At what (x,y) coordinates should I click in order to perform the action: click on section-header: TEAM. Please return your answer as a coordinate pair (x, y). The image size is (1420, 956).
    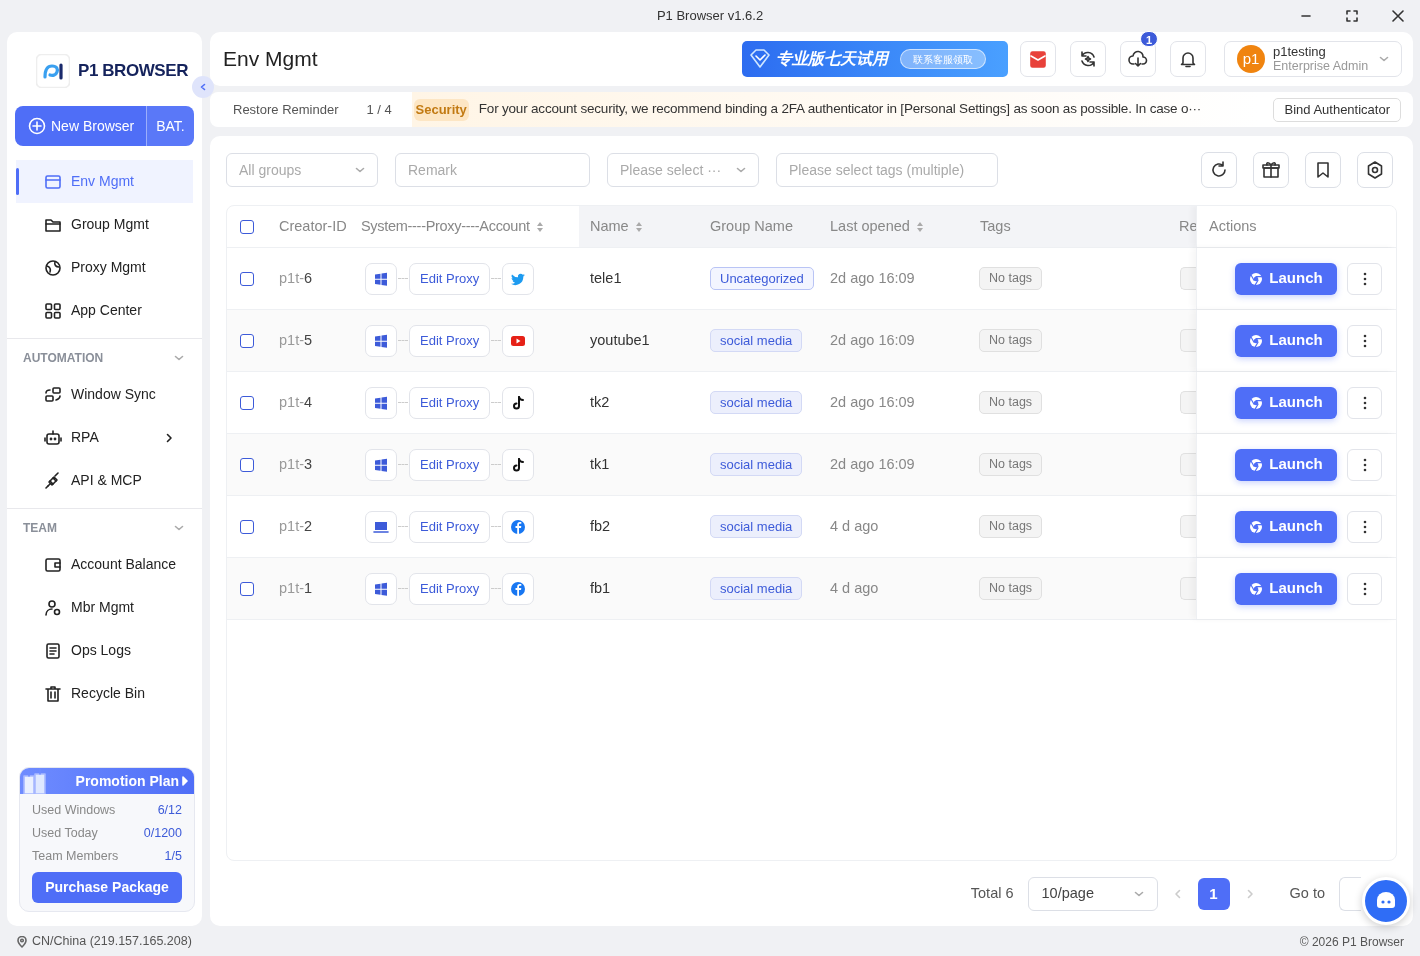
    Looking at the image, I should click on (104, 528).